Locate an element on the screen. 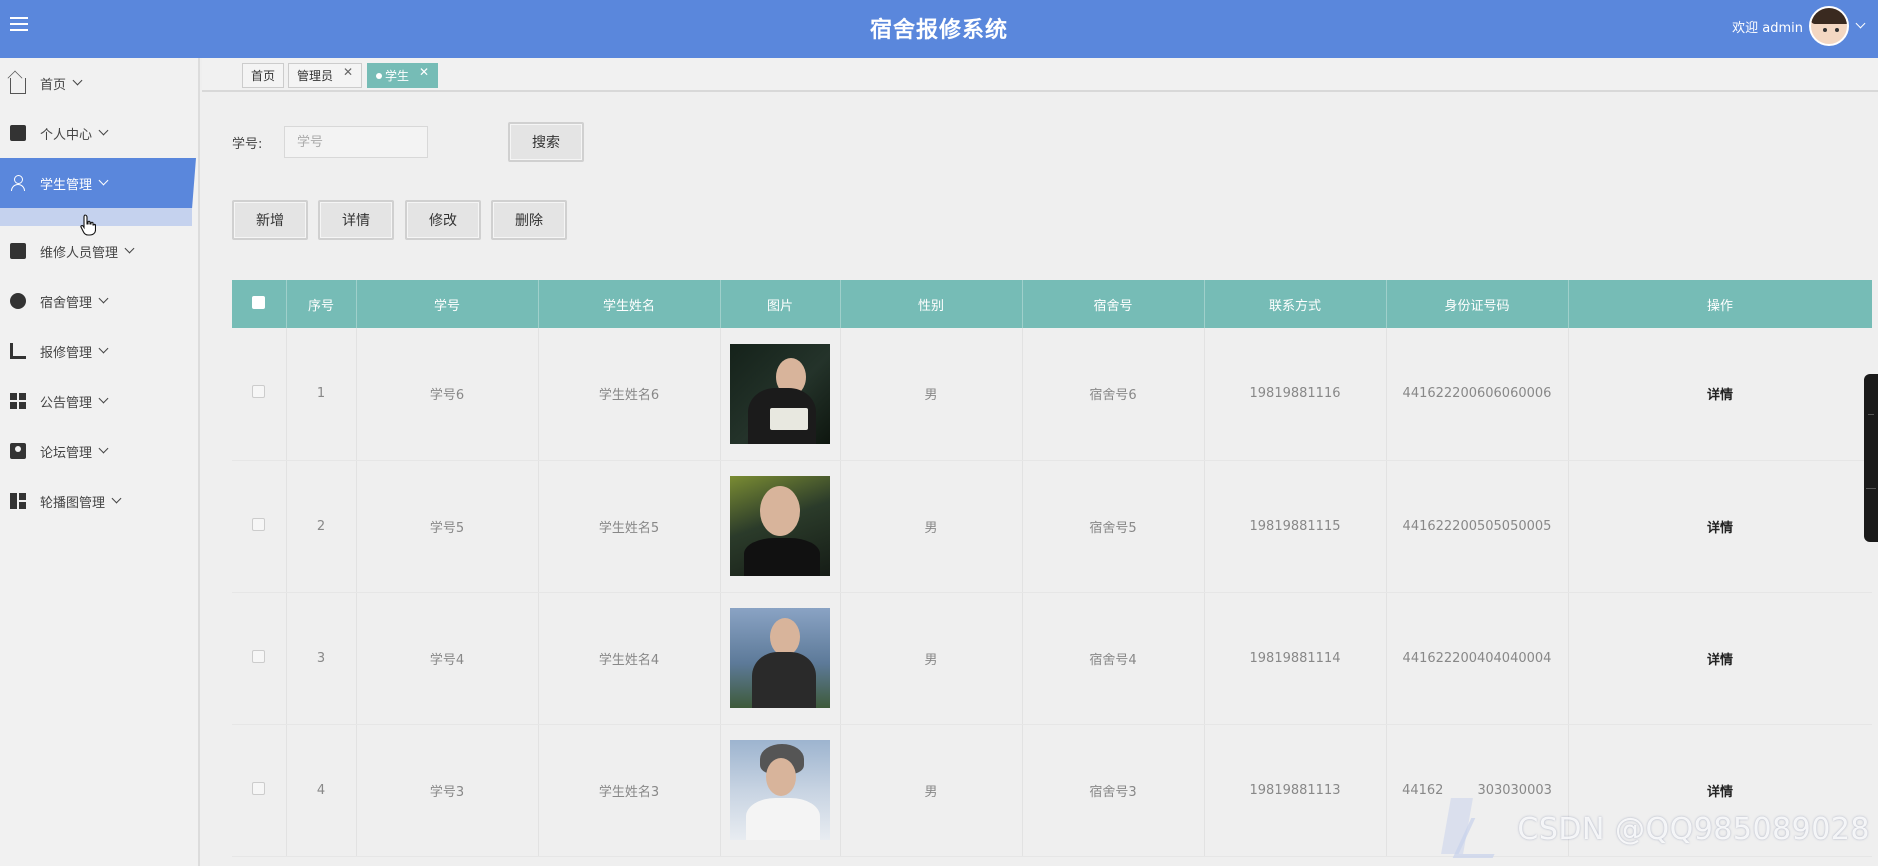  cell-dorm: 宿舍号6 is located at coordinates (1113, 394).